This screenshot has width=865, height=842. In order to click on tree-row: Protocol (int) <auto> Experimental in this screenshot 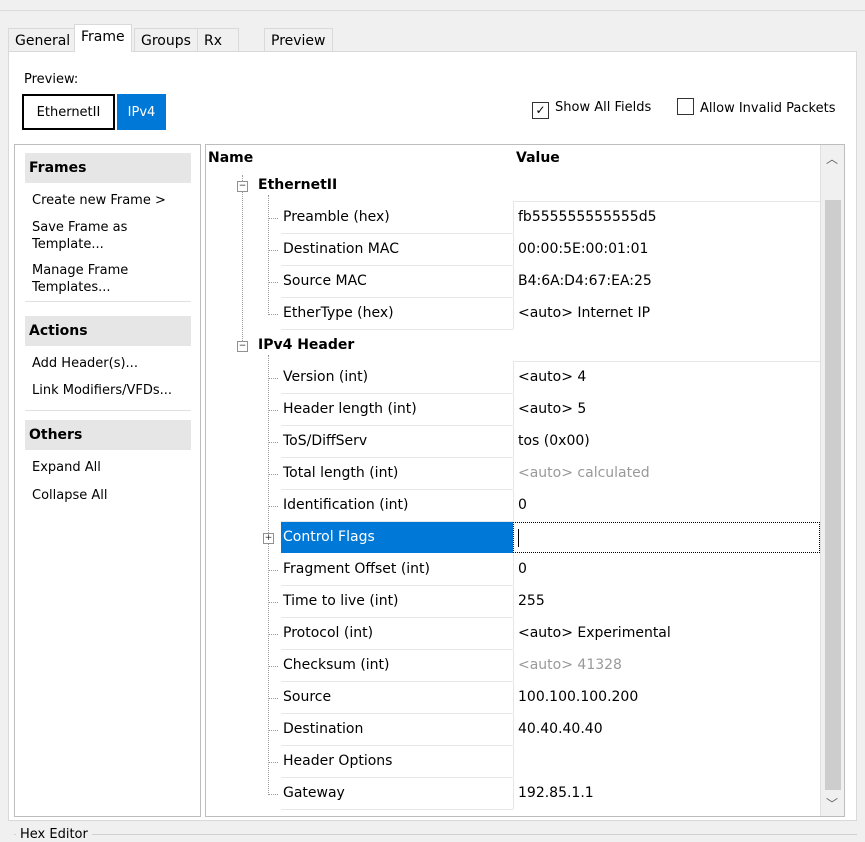, I will do `click(513, 634)`.